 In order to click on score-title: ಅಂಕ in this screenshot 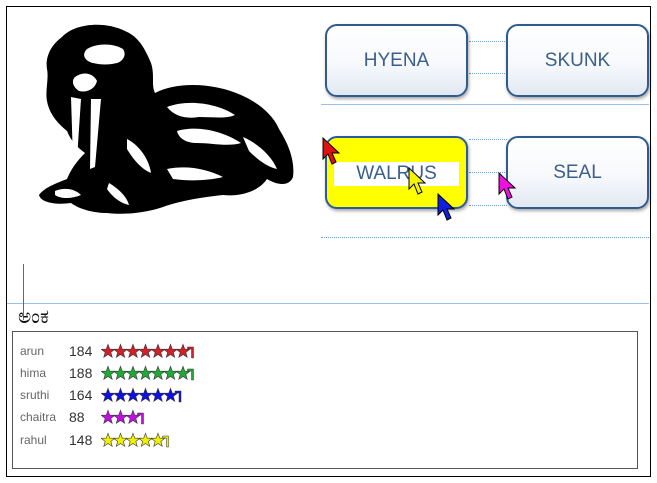, I will do `click(34, 317)`.